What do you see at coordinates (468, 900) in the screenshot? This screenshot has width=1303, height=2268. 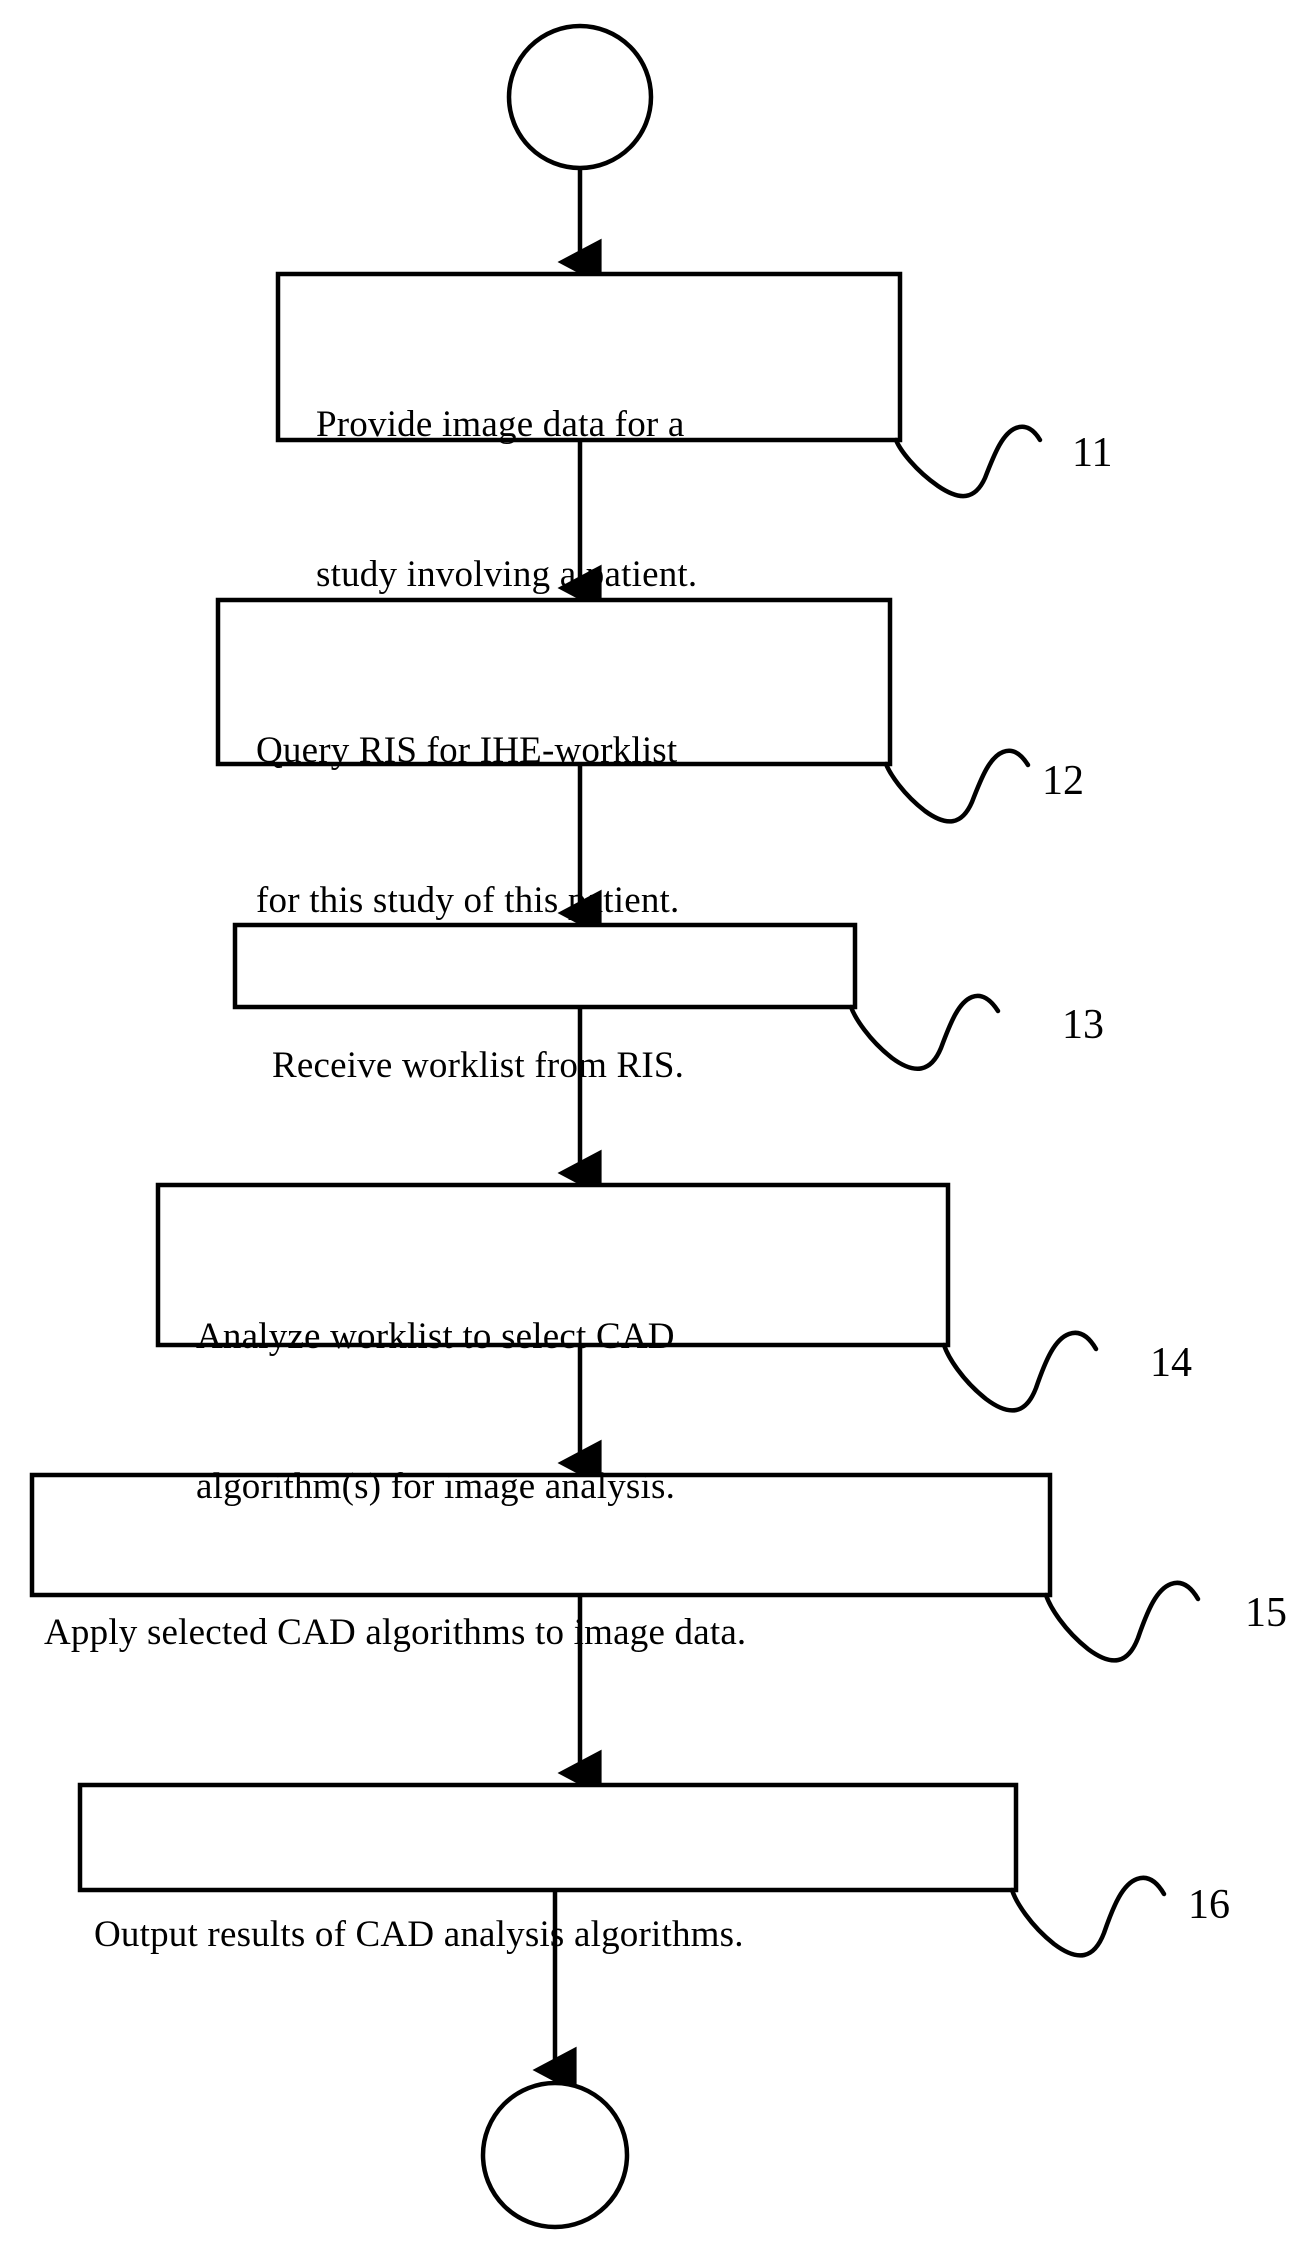 I see `process-box-12-line-2: for this study of this patient.` at bounding box center [468, 900].